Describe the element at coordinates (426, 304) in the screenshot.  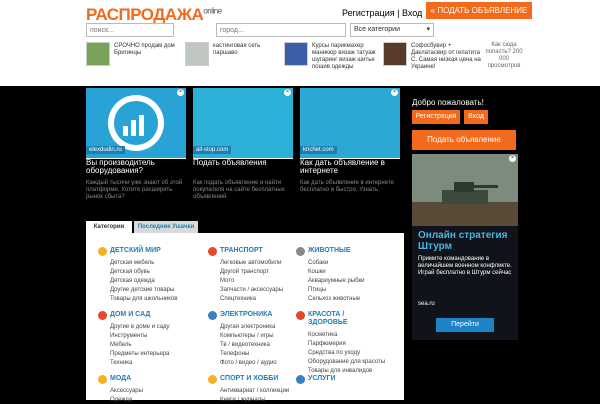
I see `ad-source: sea.ru` at that location.